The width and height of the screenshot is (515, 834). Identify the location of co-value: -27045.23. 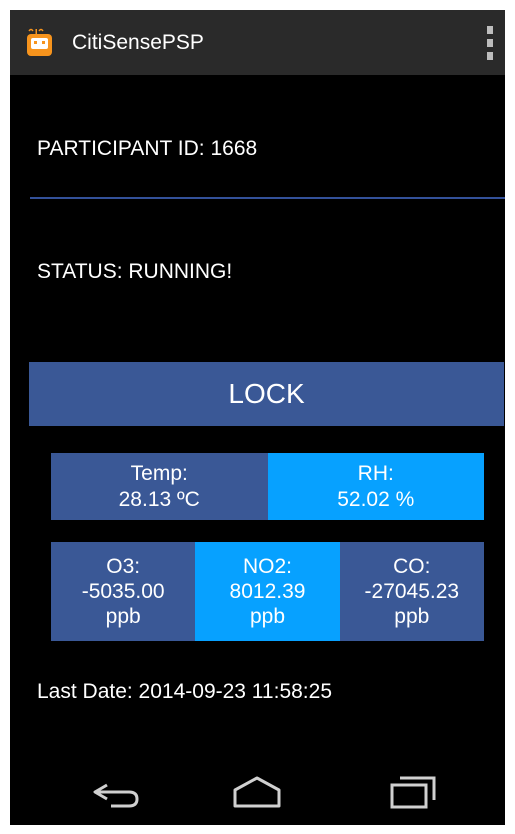
(412, 591).